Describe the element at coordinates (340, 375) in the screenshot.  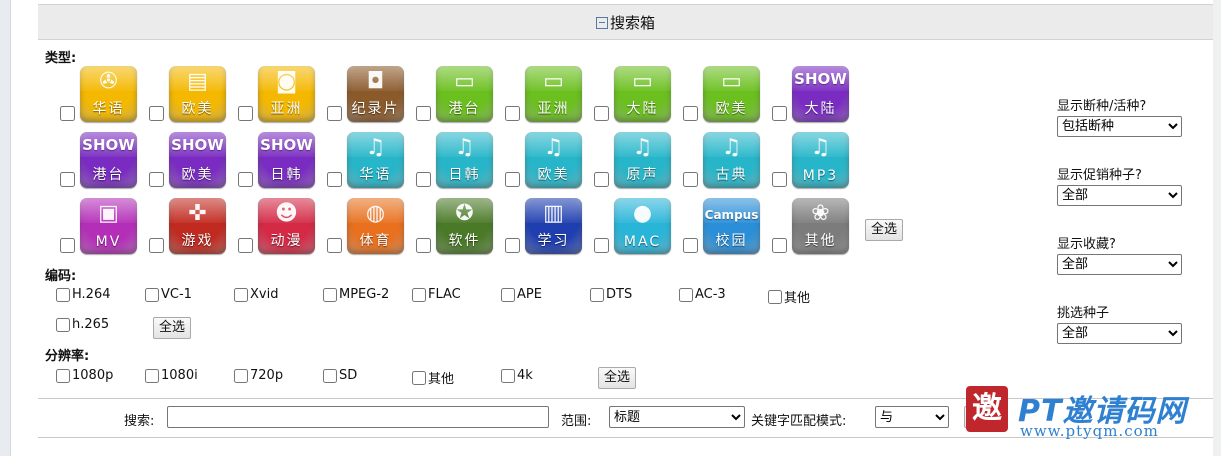
I see `resolution-option: SD` at that location.